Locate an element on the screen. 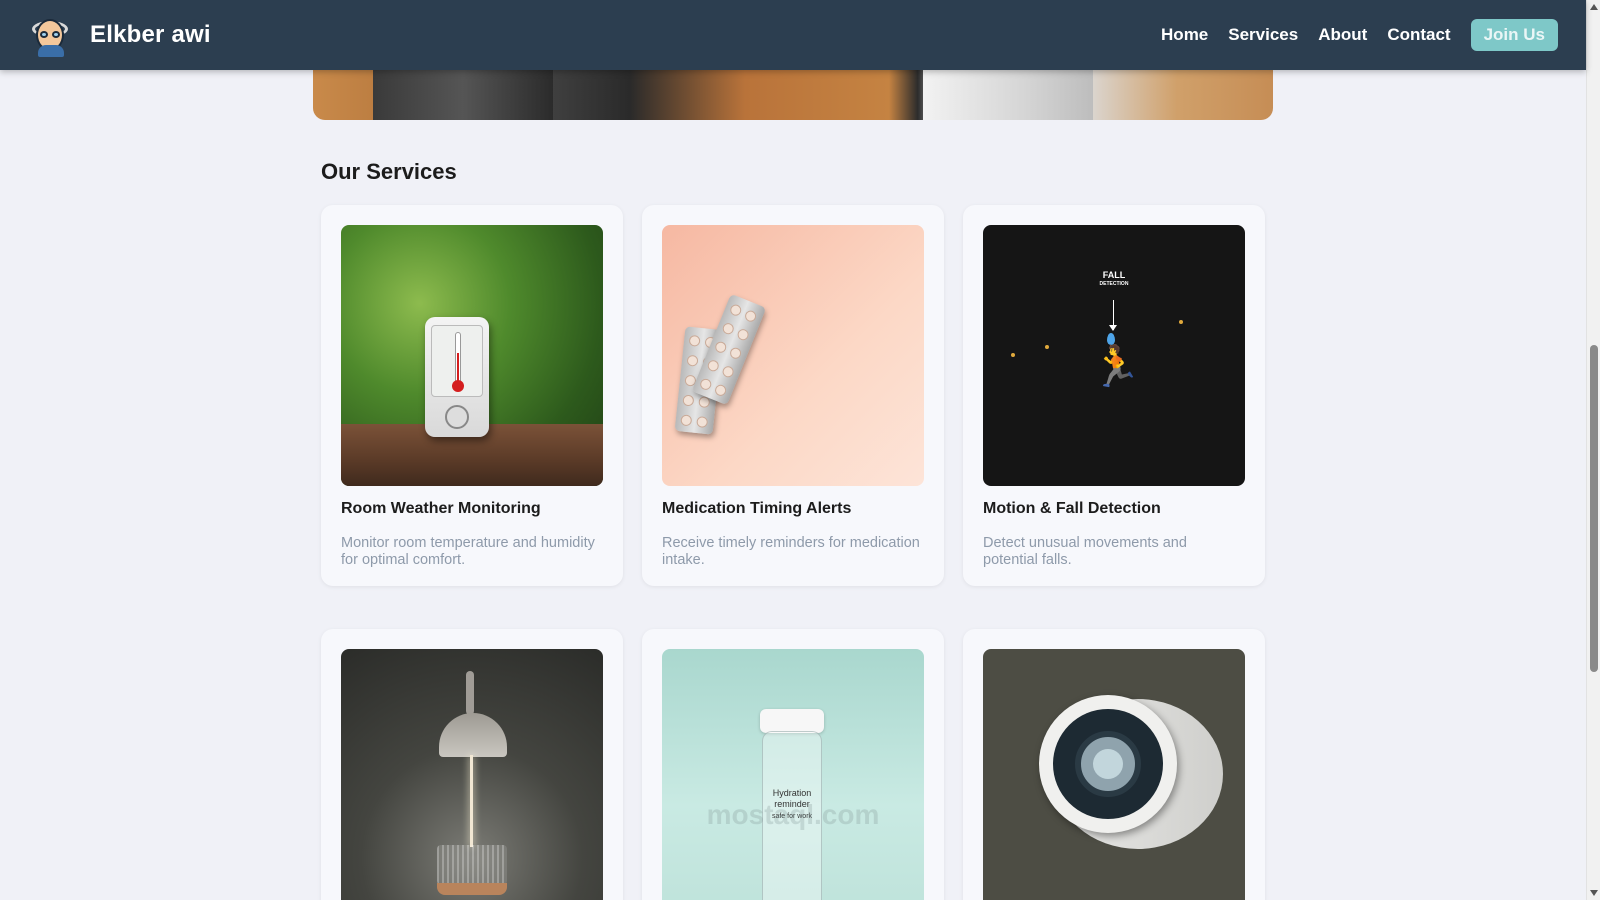  service-card-camera is located at coordinates (1114, 764).